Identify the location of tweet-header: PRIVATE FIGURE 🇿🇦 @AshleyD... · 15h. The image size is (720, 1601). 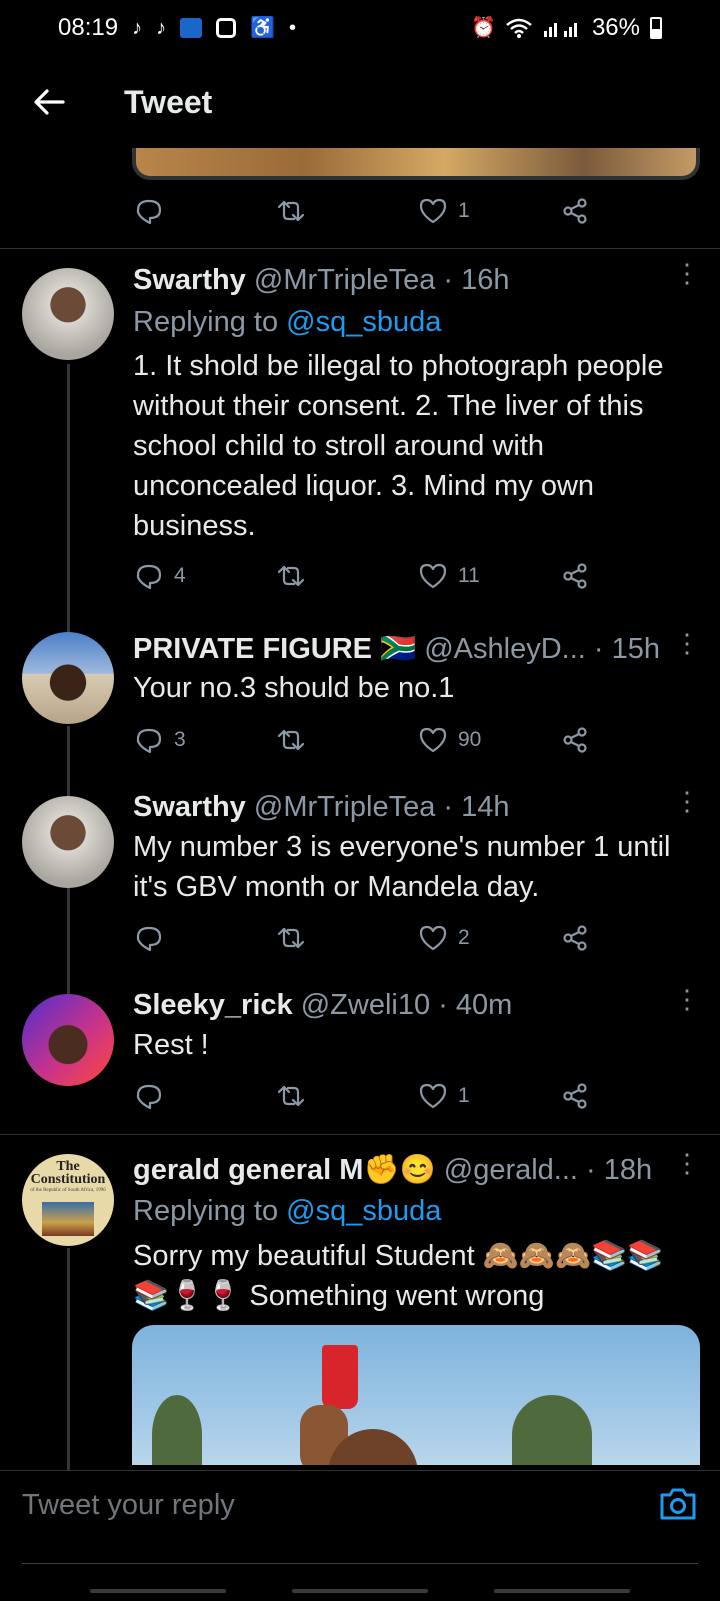
(411, 649).